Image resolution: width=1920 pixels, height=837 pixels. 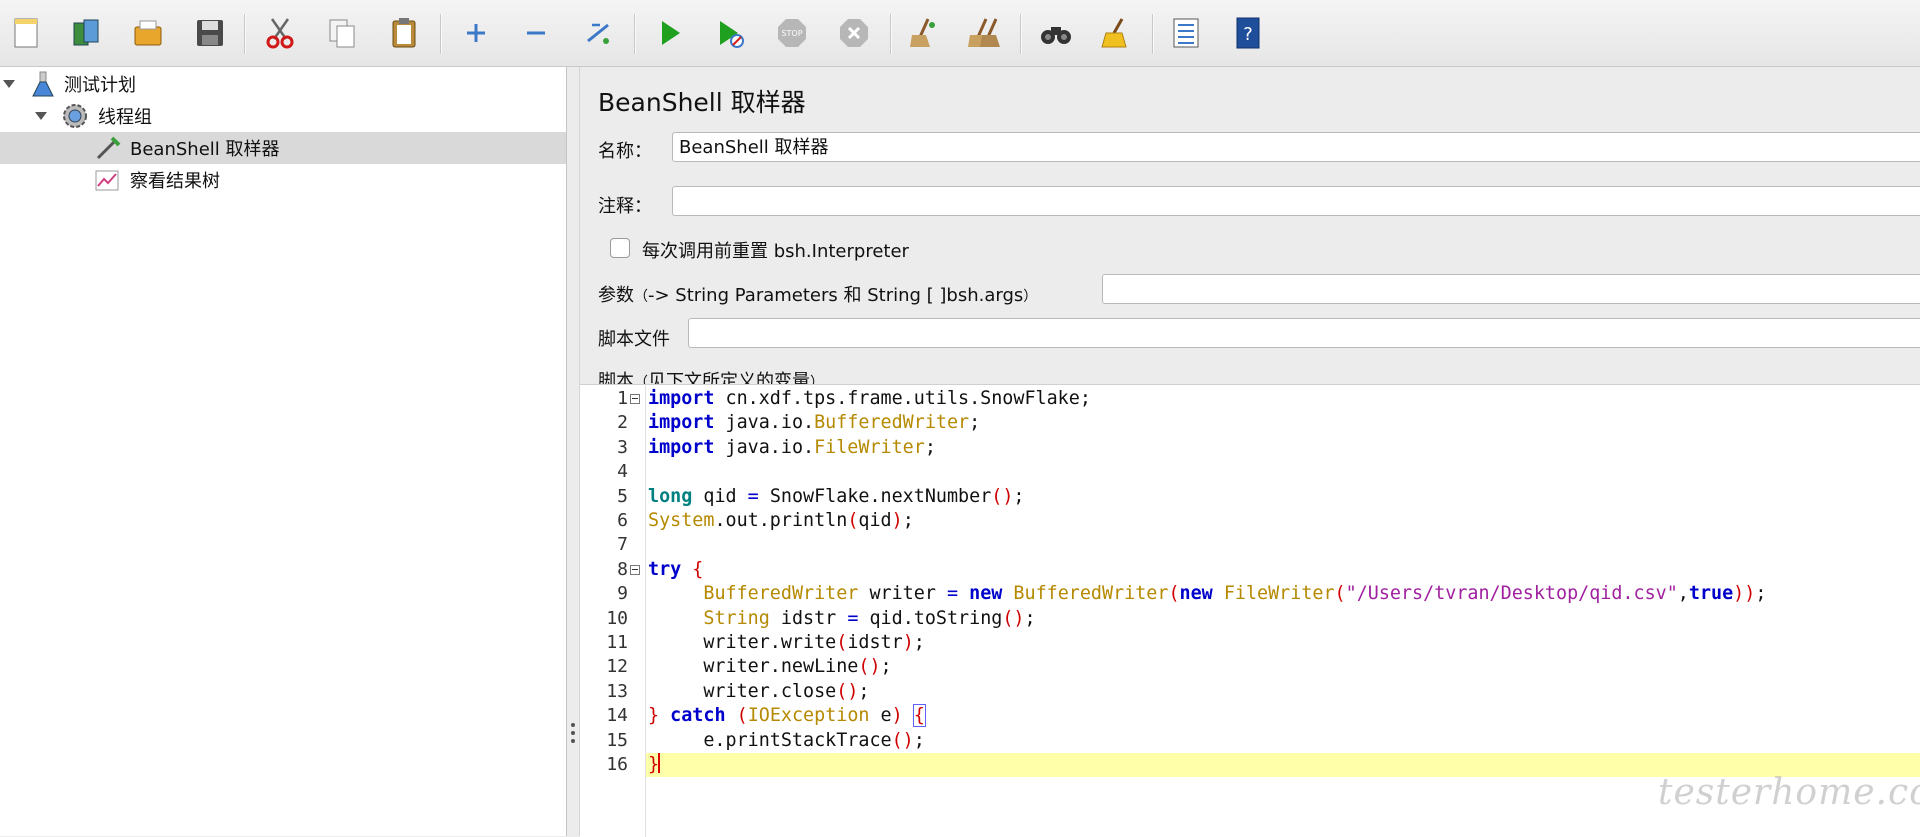 What do you see at coordinates (622, 520) in the screenshot?
I see `line-number: 6` at bounding box center [622, 520].